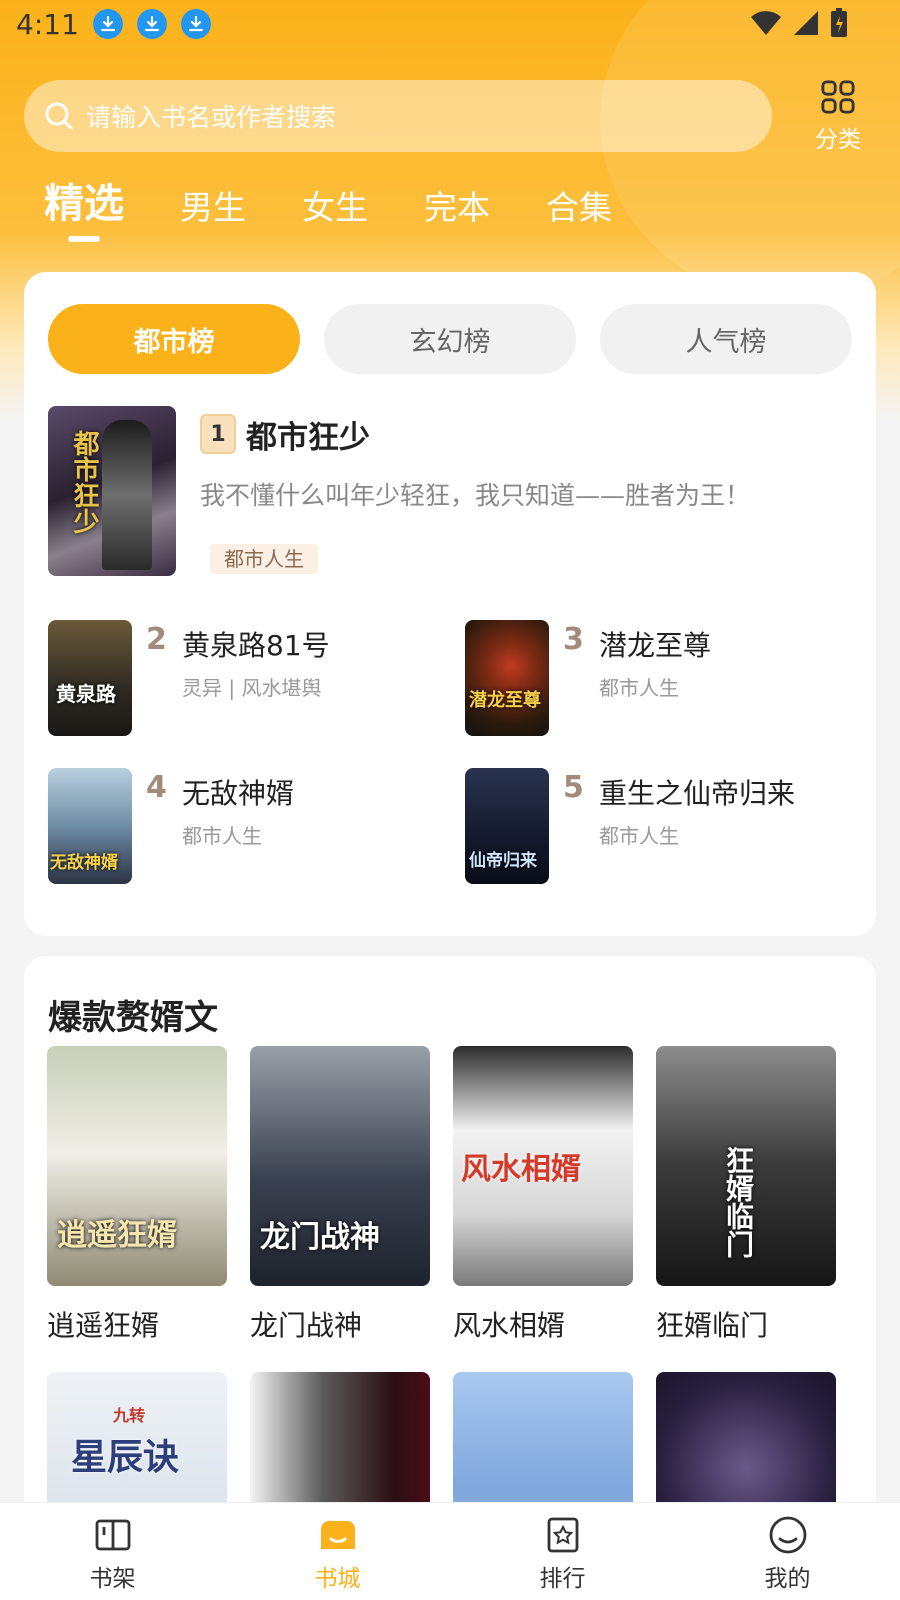 This screenshot has width=900, height=1600. Describe the element at coordinates (838, 140) in the screenshot. I see `category-label: 分类` at that location.